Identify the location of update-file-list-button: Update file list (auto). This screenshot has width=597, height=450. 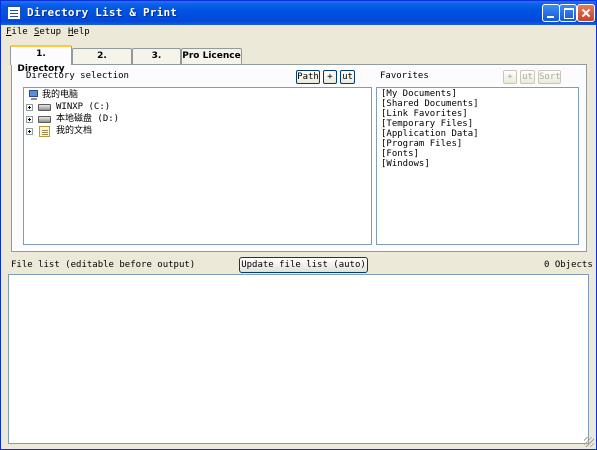
(303, 265).